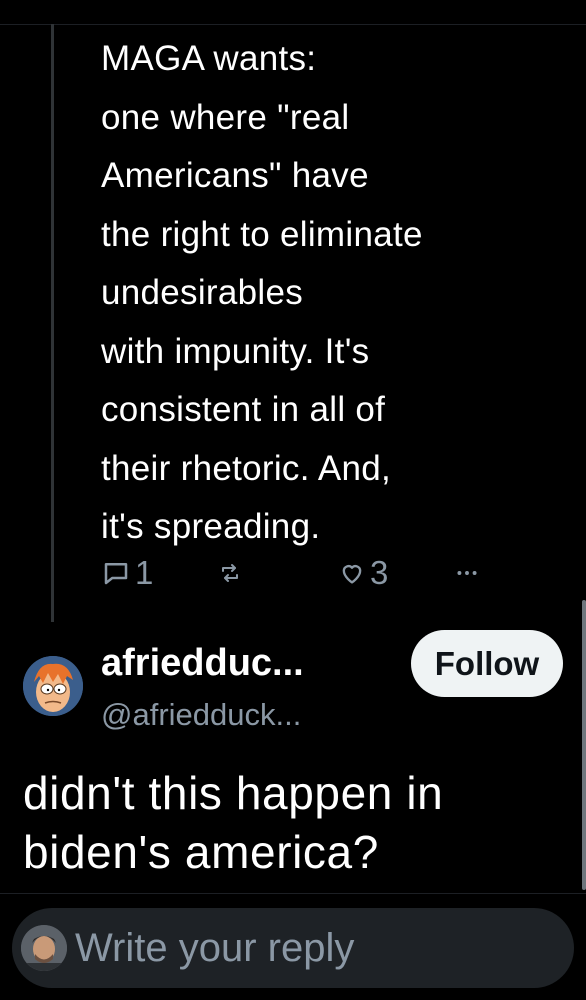  Describe the element at coordinates (116, 573) in the screenshot. I see `reply-icon` at that location.